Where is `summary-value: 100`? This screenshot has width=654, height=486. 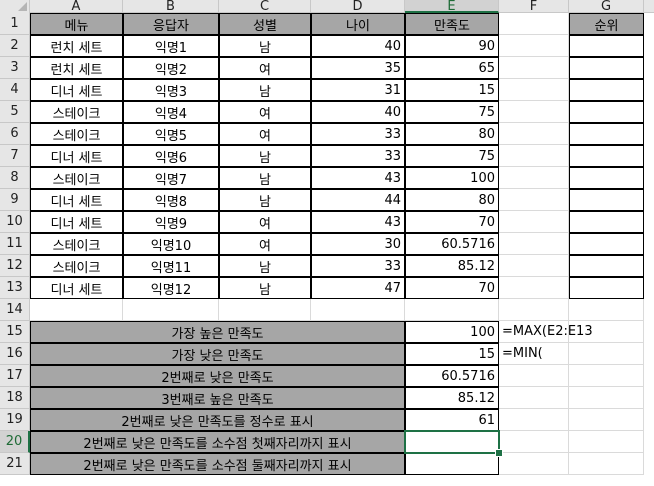
summary-value: 100 is located at coordinates (452, 332).